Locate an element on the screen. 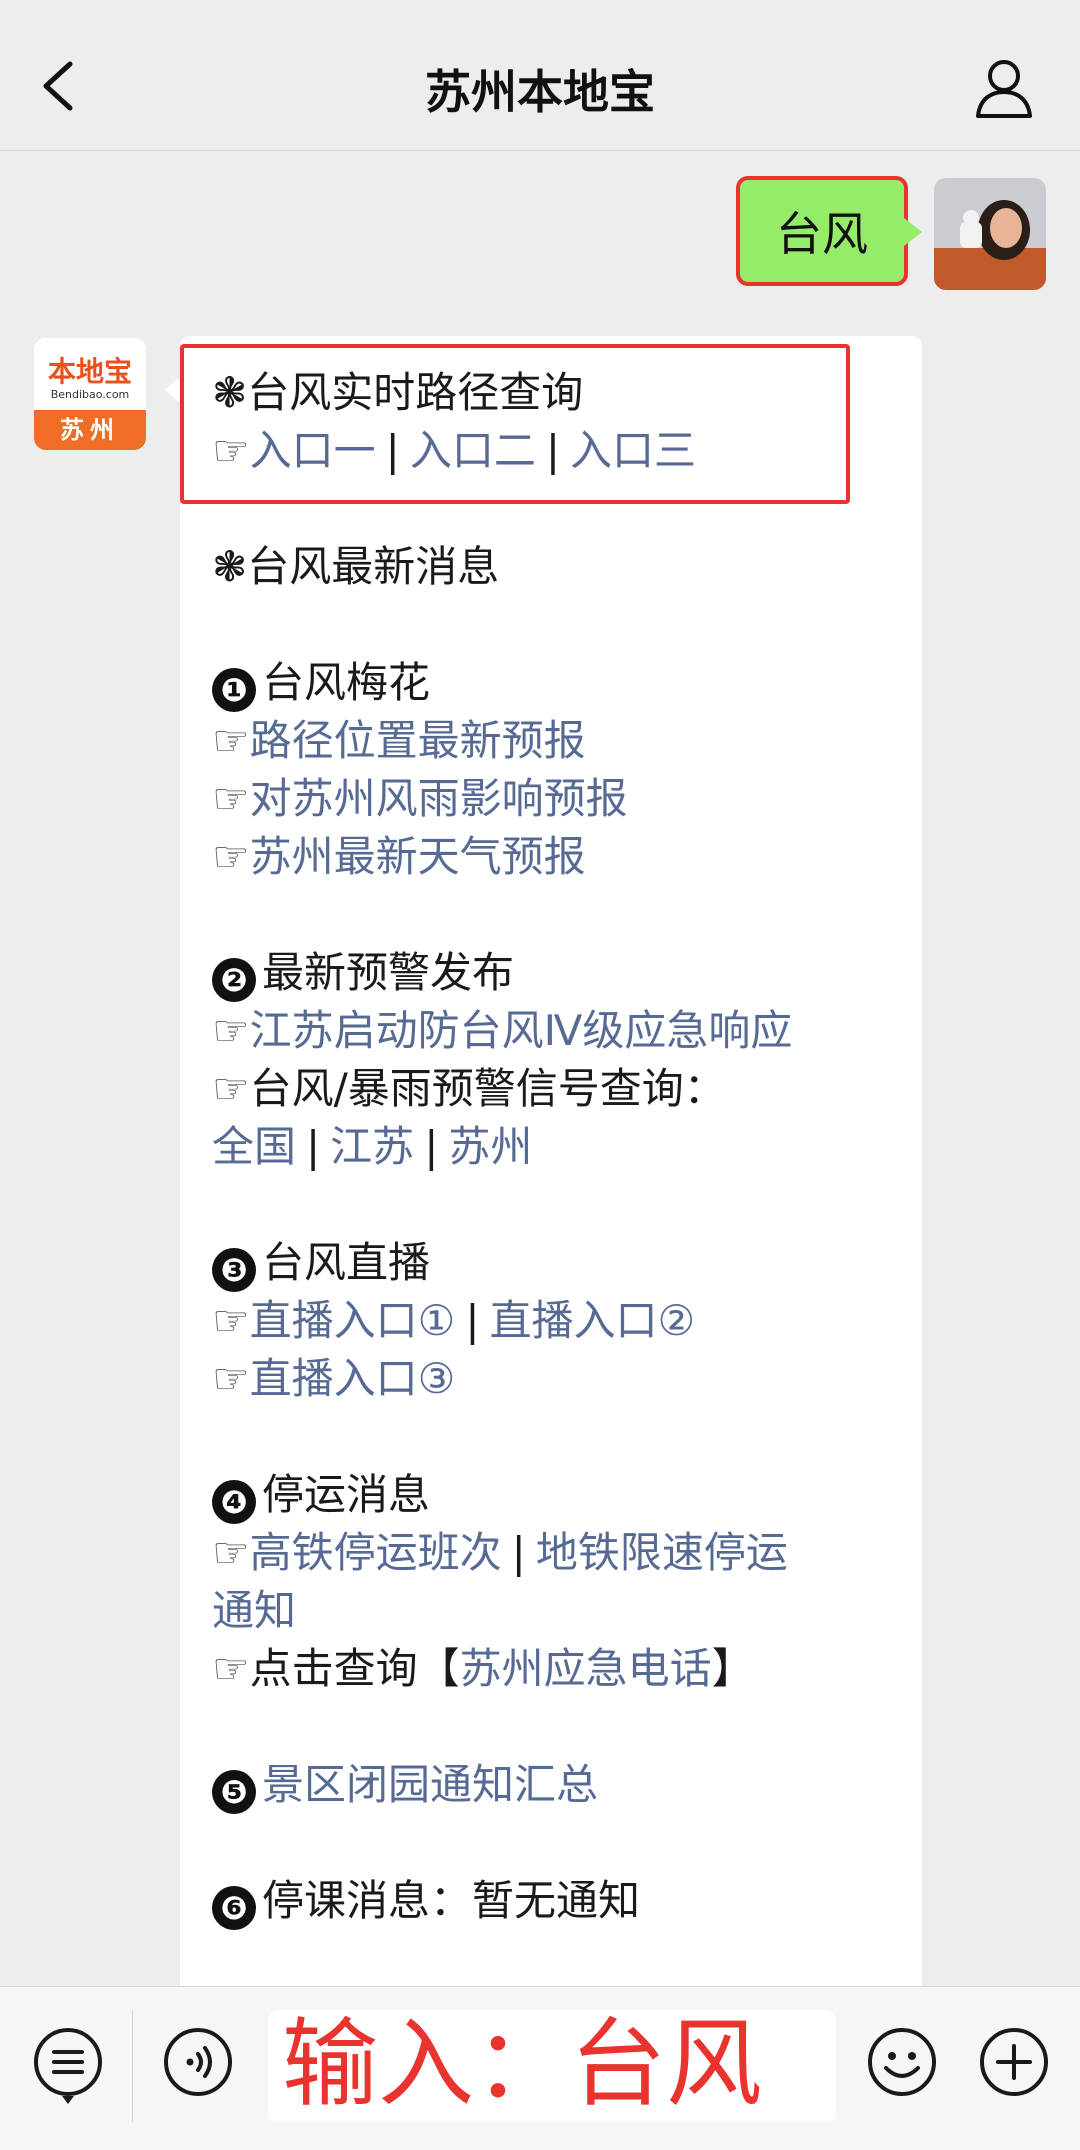 The image size is (1080, 2150). user-avatar-image is located at coordinates (990, 234).